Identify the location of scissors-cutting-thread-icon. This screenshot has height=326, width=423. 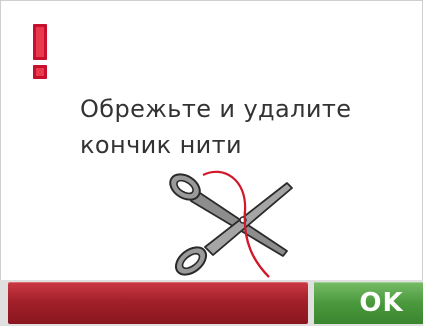
(231, 224).